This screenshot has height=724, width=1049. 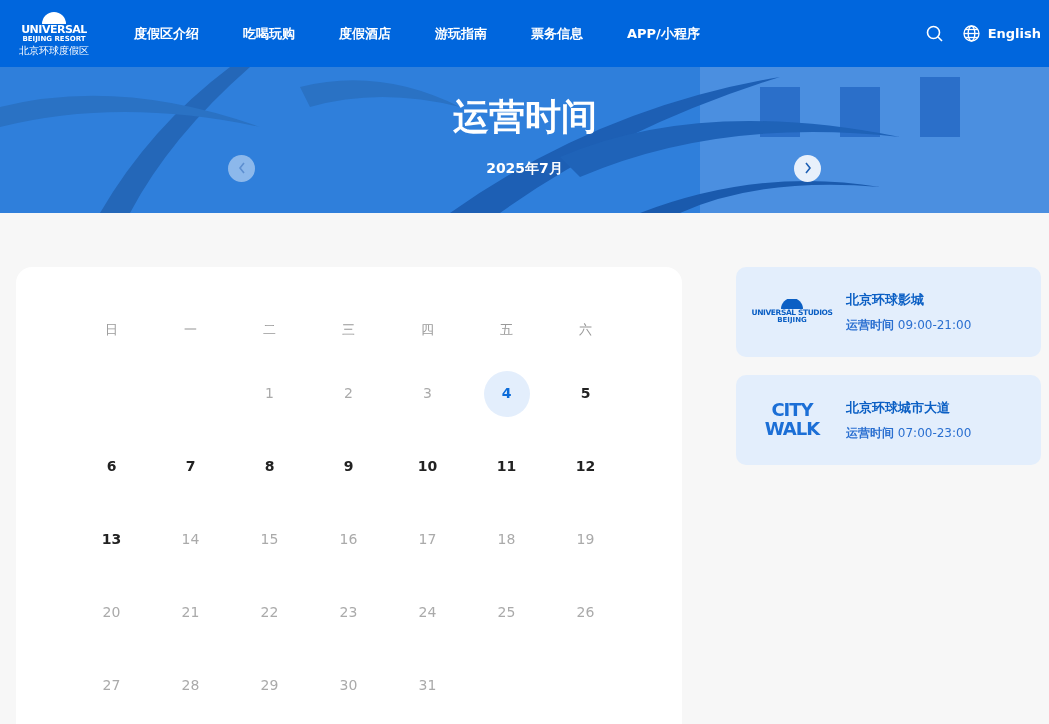 What do you see at coordinates (557, 33) in the screenshot?
I see `nav-link: 票务信息` at bounding box center [557, 33].